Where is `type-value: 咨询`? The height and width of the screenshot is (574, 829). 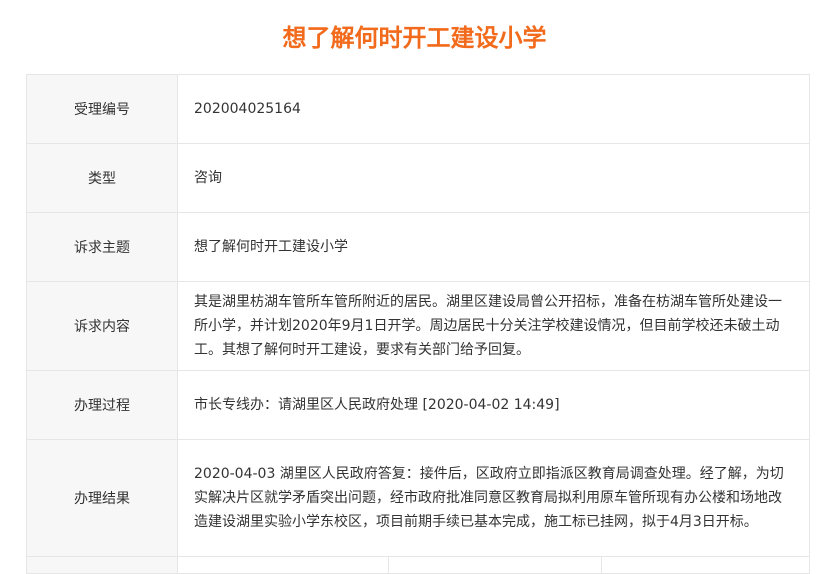
type-value: 咨询 is located at coordinates (493, 178).